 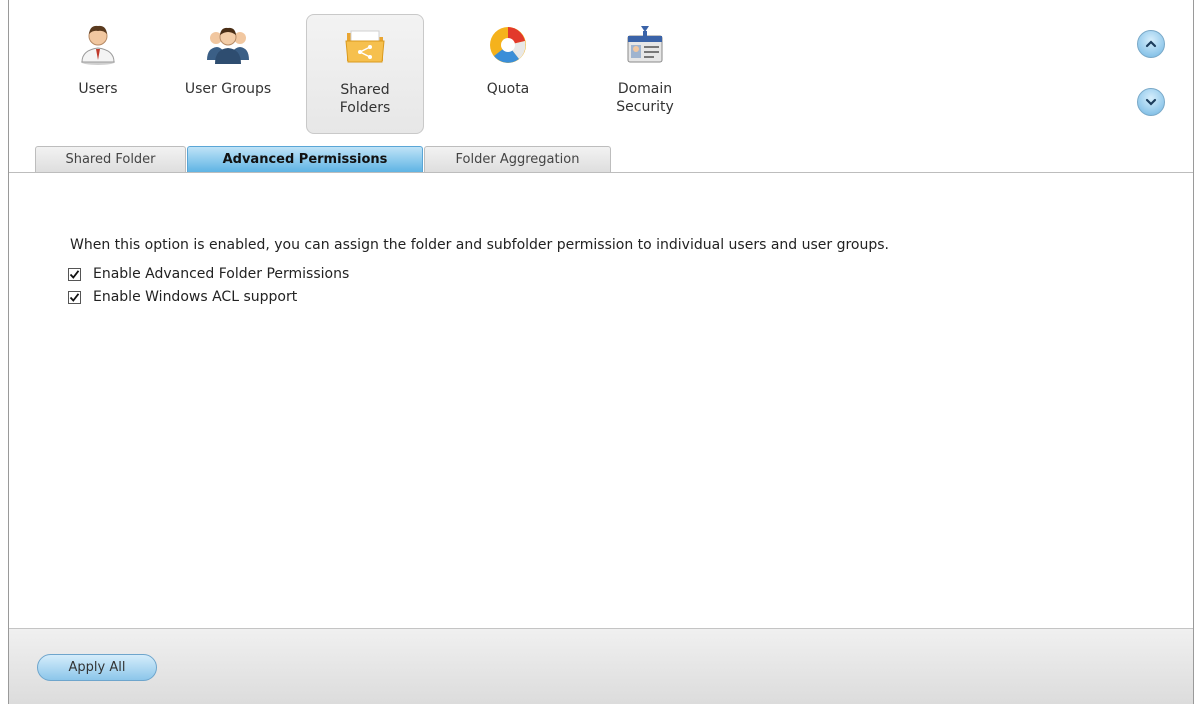 I want to click on windows-acl-option: Enable Windows ACL support, so click(x=182, y=297).